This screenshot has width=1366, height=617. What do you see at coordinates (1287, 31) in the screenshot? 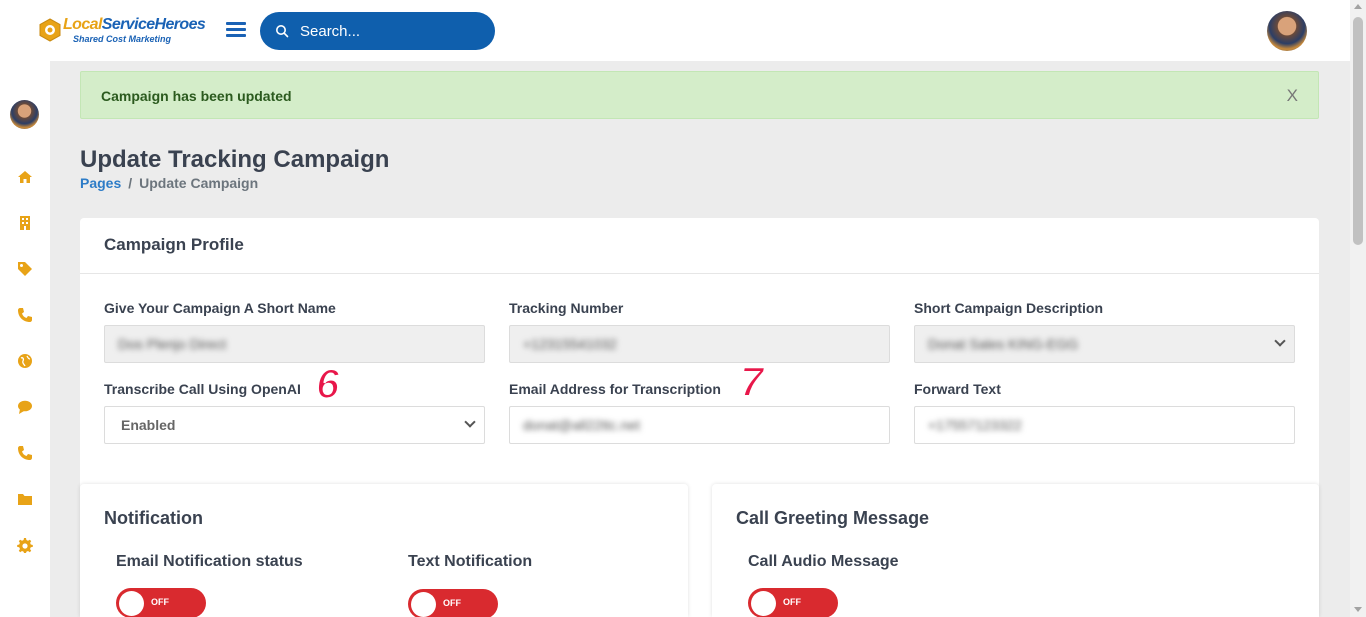
I see `user-avatar` at bounding box center [1287, 31].